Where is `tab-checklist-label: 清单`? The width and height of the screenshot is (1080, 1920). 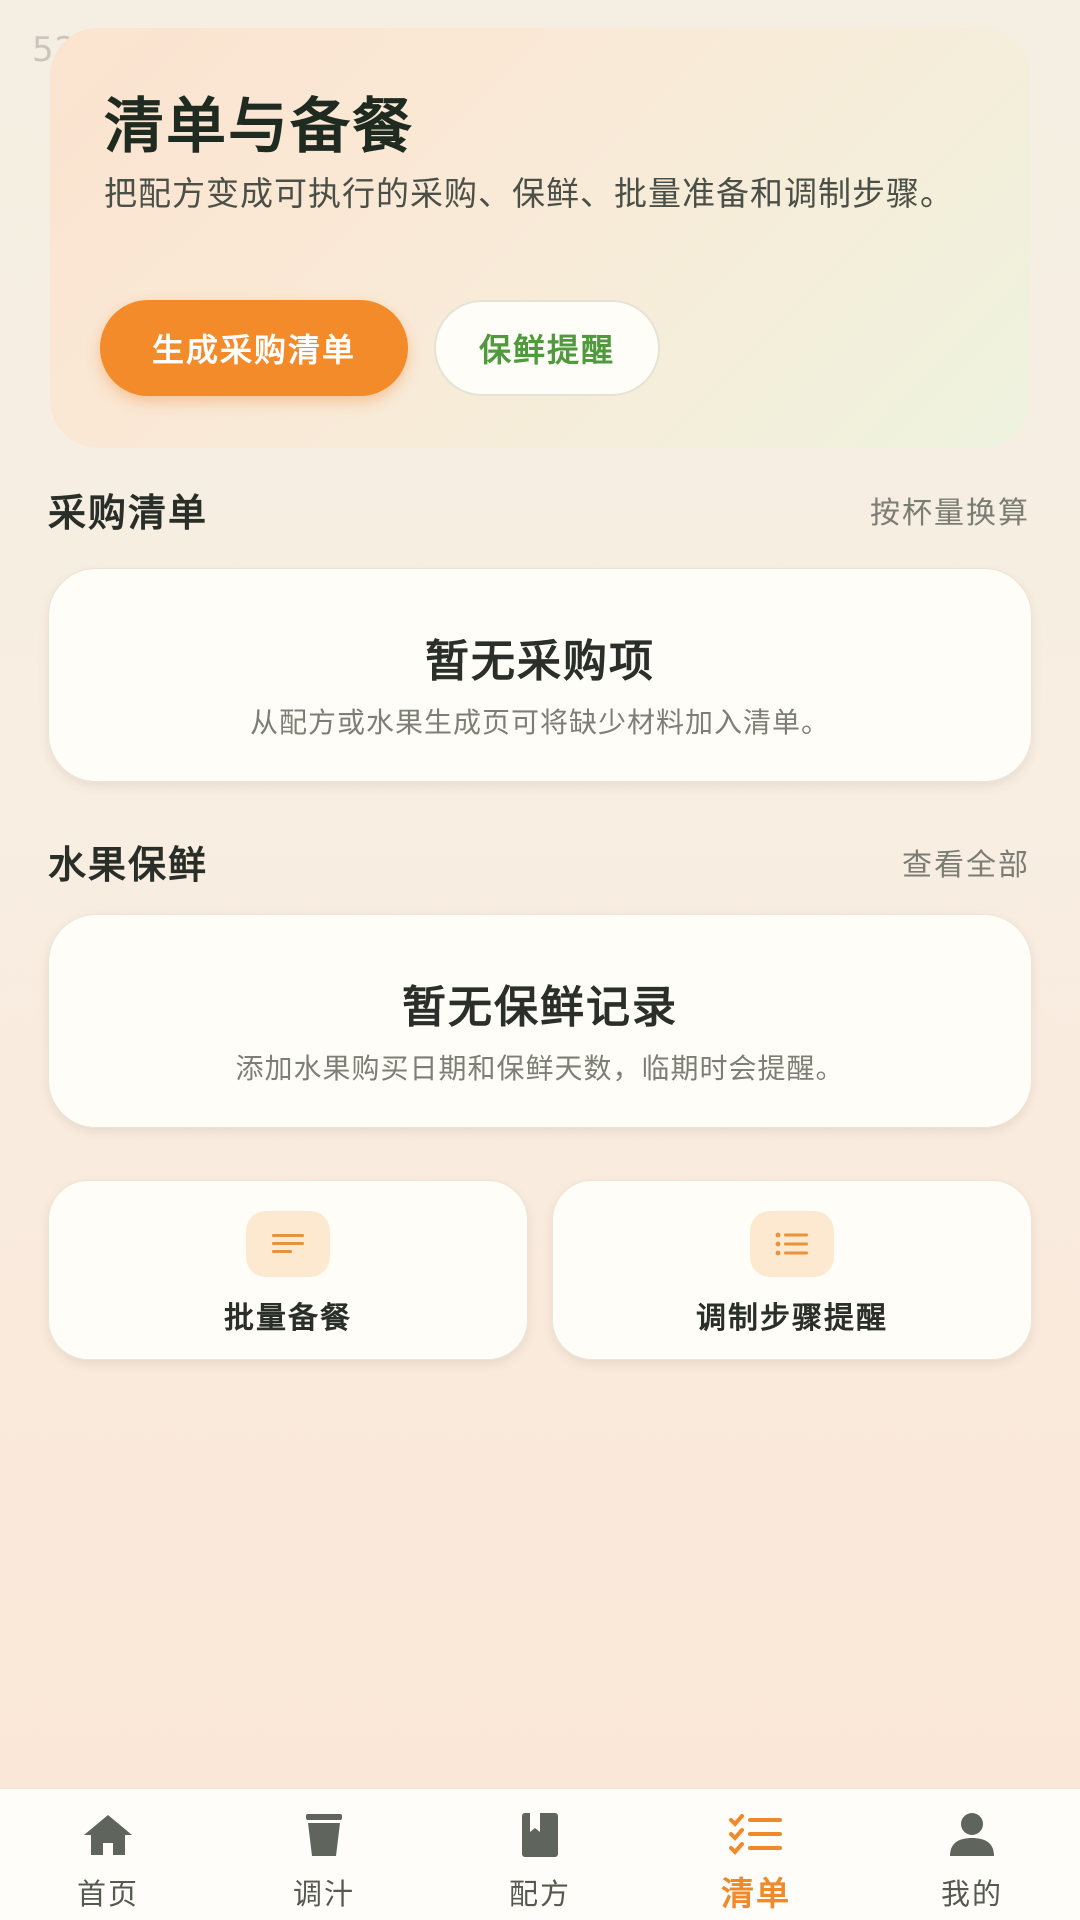 tab-checklist-label: 清单 is located at coordinates (756, 1893).